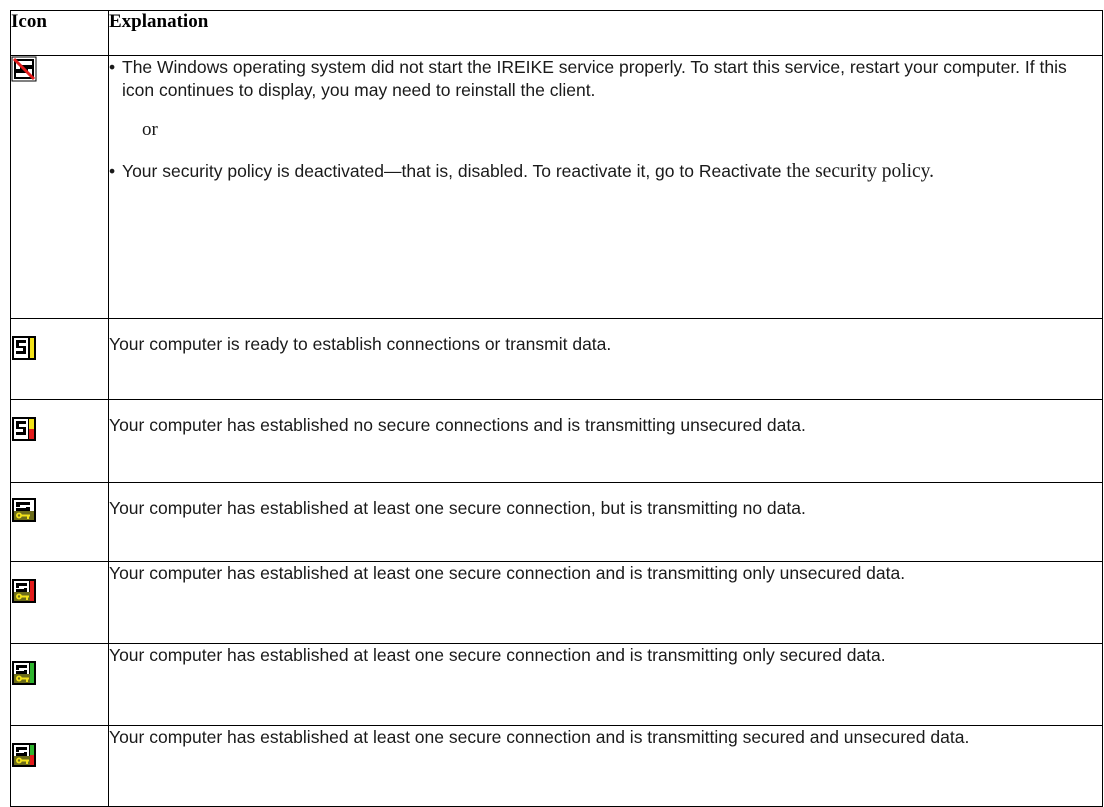 Image resolution: width=1104 pixels, height=807 pixels. I want to click on key-secured-icon, so click(24, 673).